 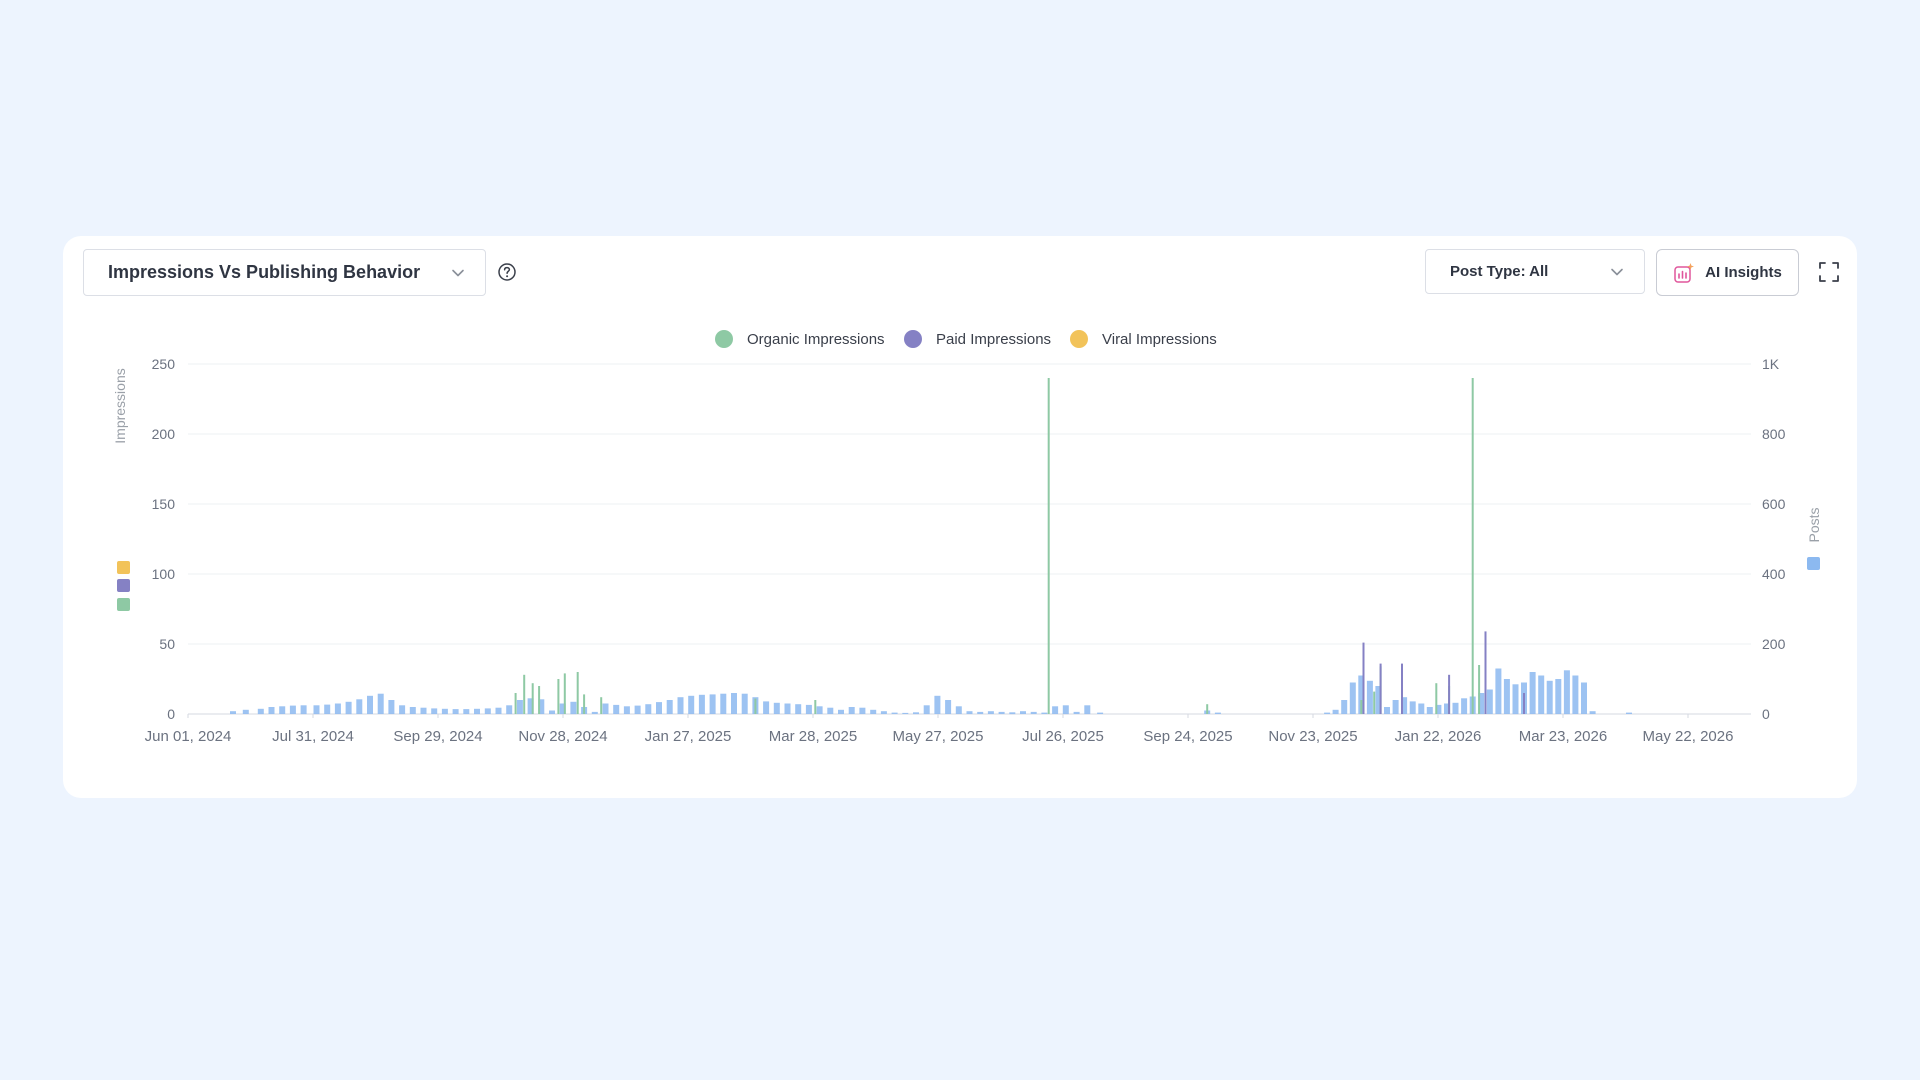 I want to click on y-left-tick-label: 0, so click(x=171, y=714).